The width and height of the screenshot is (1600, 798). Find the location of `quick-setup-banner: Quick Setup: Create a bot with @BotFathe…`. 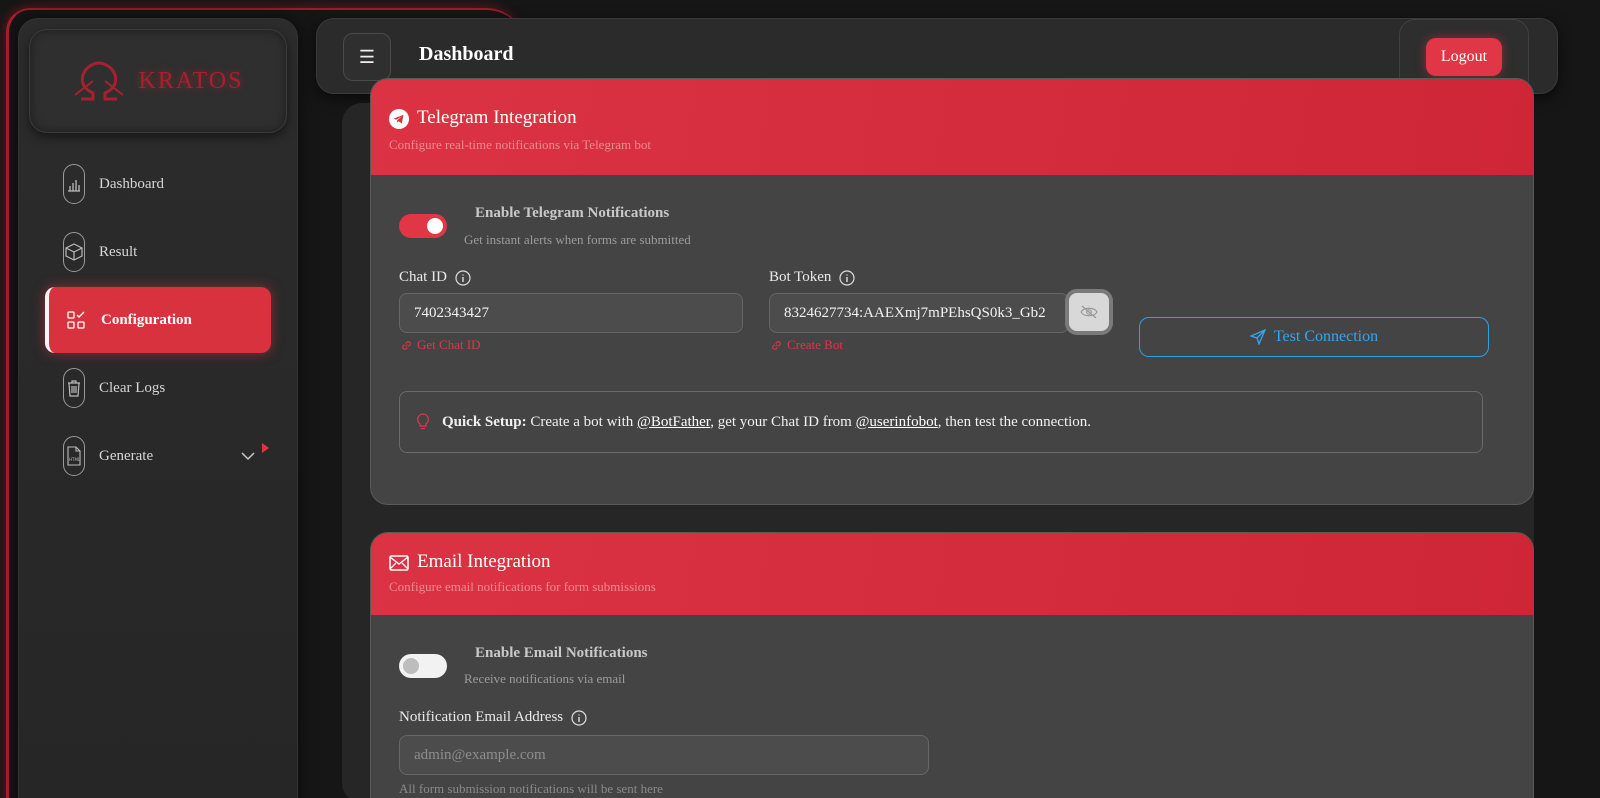

quick-setup-banner: Quick Setup: Create a bot with @BotFathe… is located at coordinates (941, 422).